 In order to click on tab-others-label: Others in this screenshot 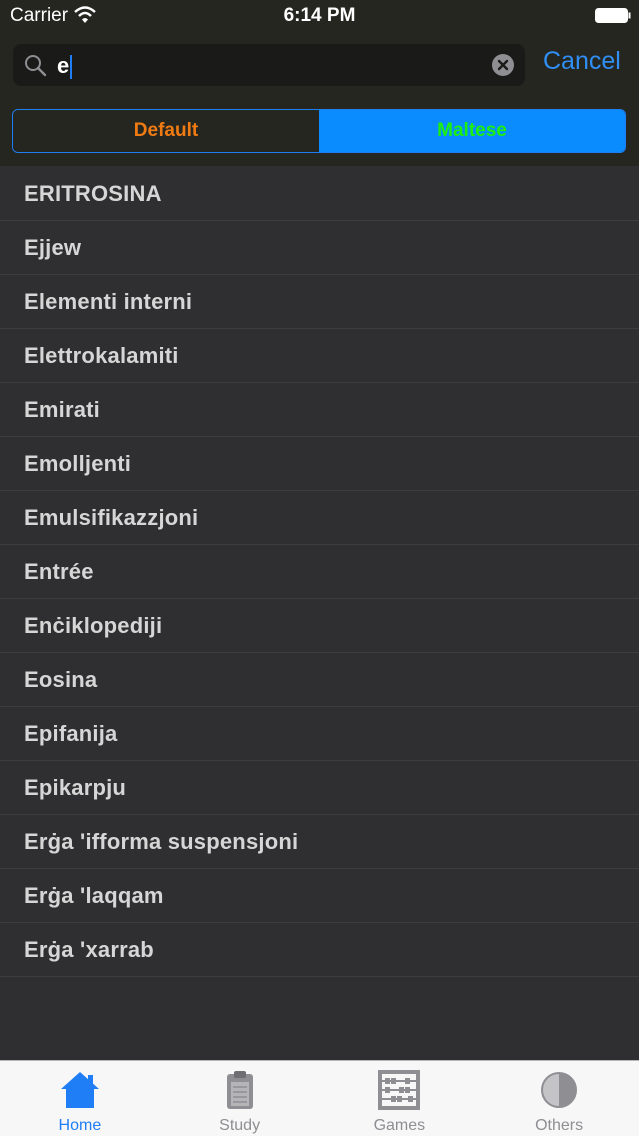, I will do `click(559, 1125)`.